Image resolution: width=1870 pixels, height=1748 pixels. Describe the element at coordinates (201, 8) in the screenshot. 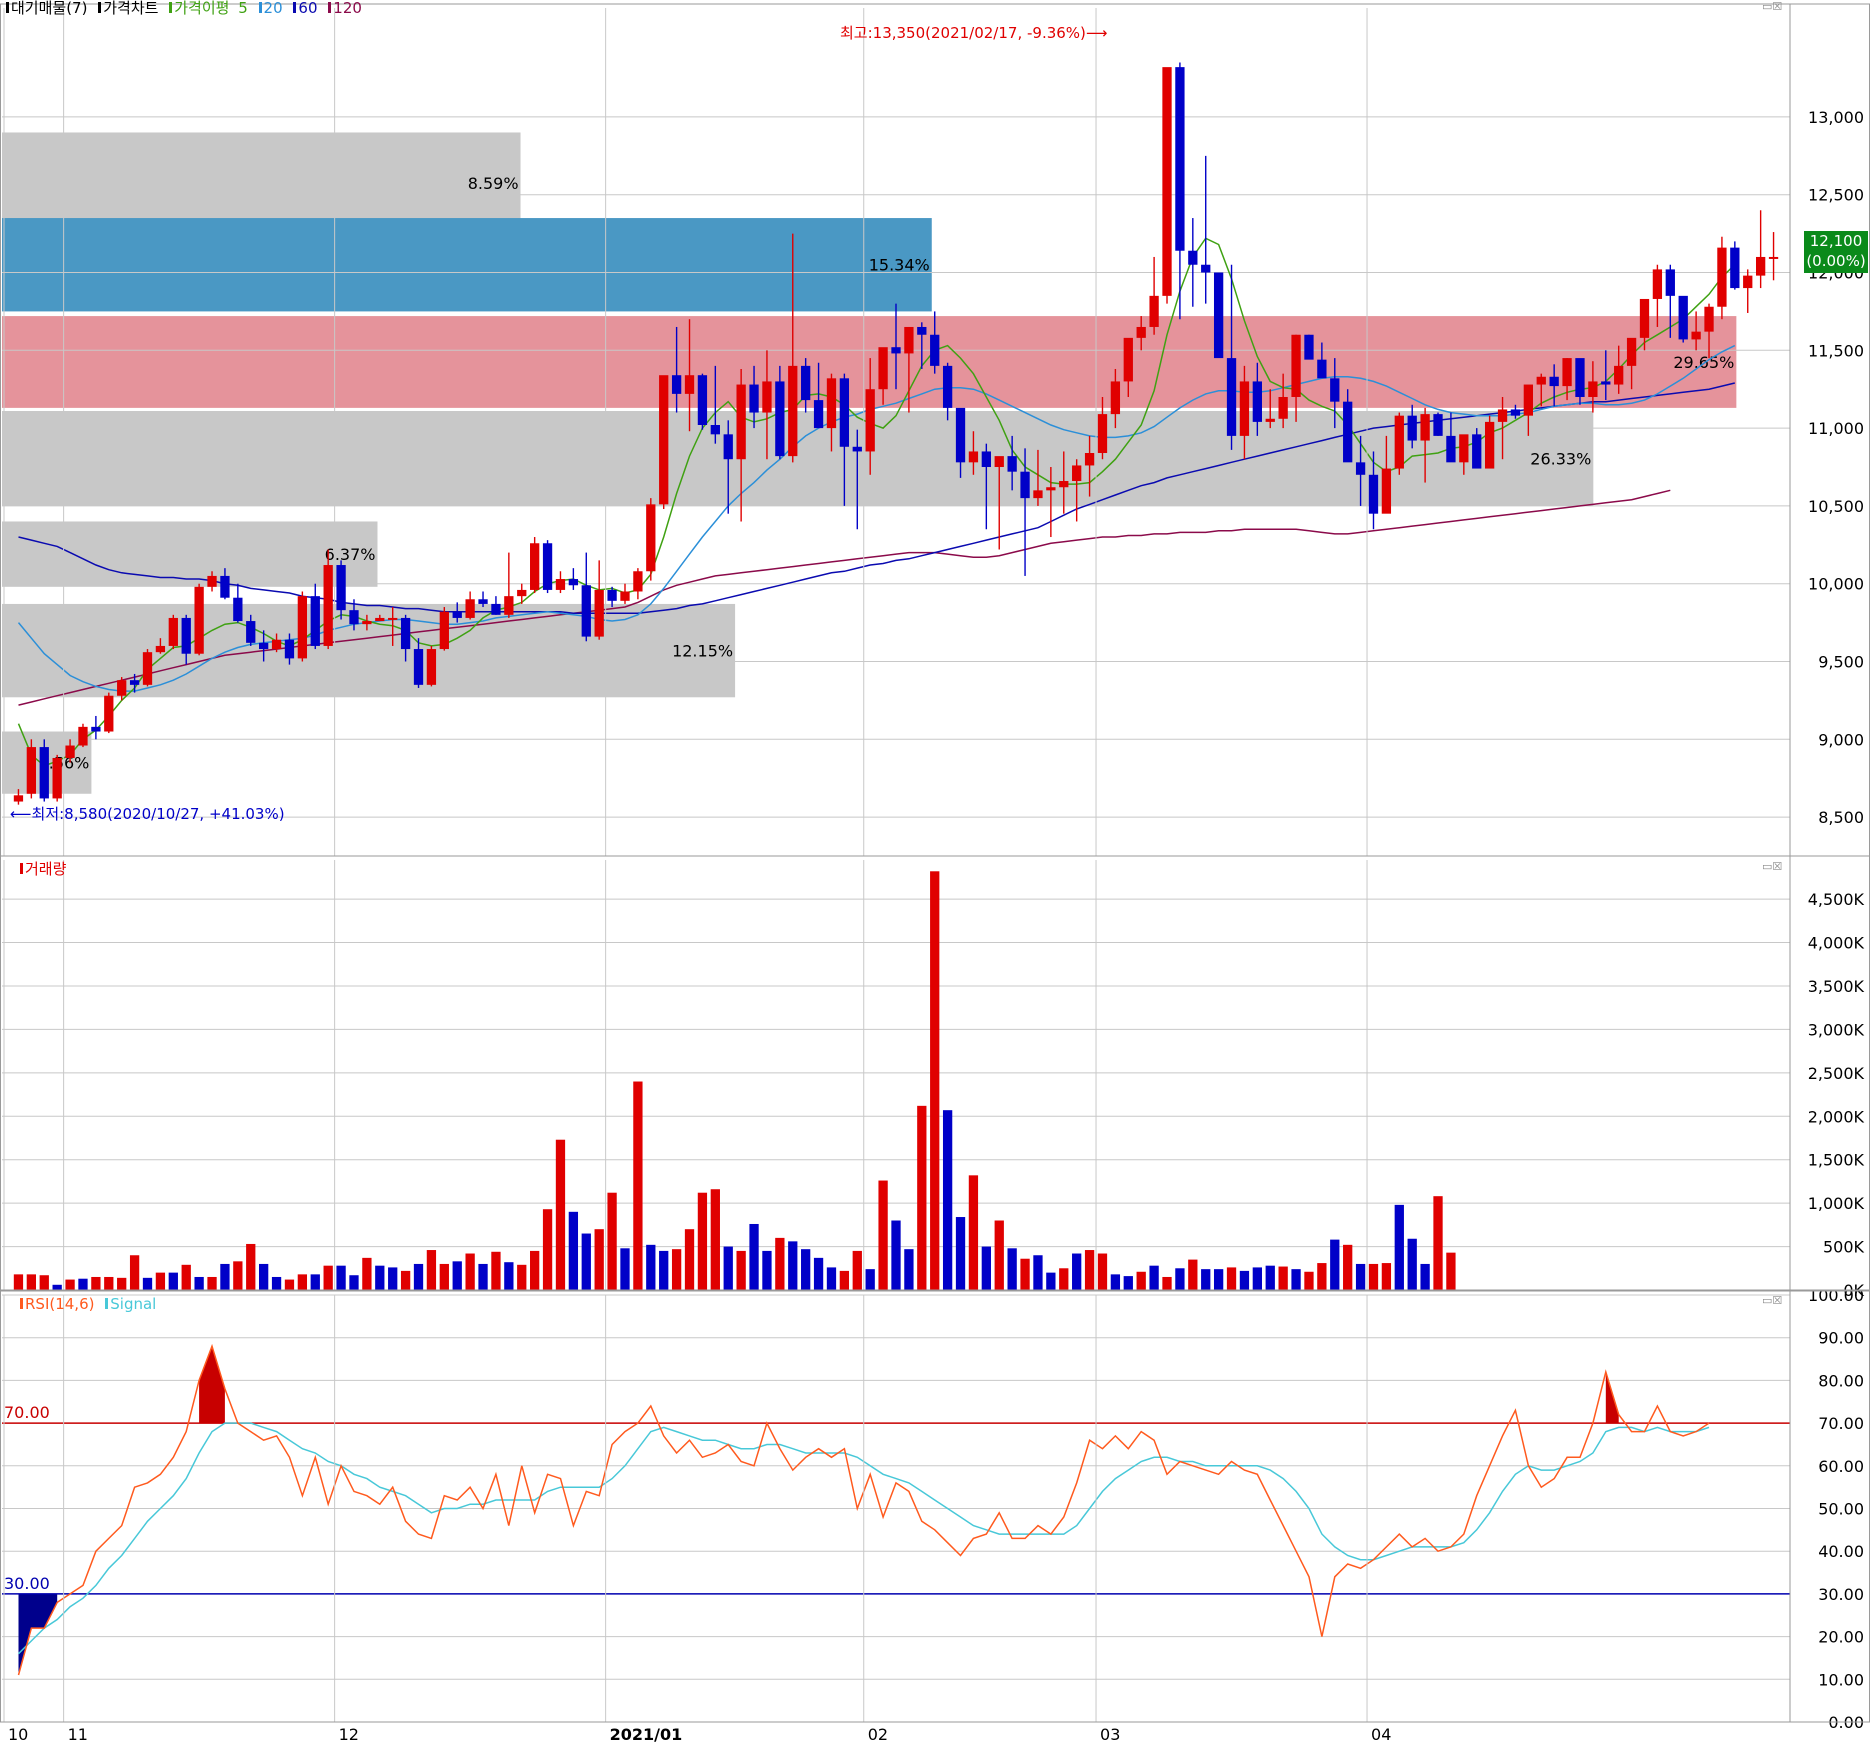

I see `legend-ma-label: 가격이평` at that location.